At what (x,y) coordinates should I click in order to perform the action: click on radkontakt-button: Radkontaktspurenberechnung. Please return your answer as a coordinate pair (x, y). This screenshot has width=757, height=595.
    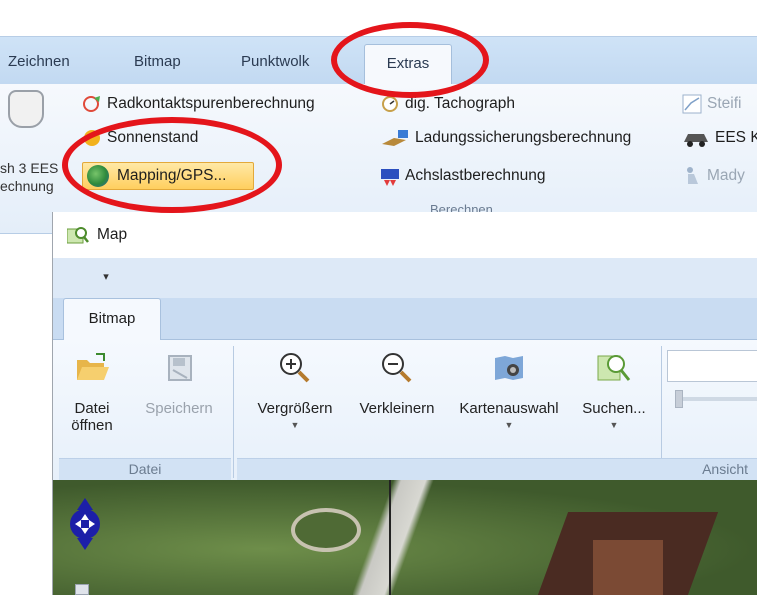
    Looking at the image, I should click on (198, 104).